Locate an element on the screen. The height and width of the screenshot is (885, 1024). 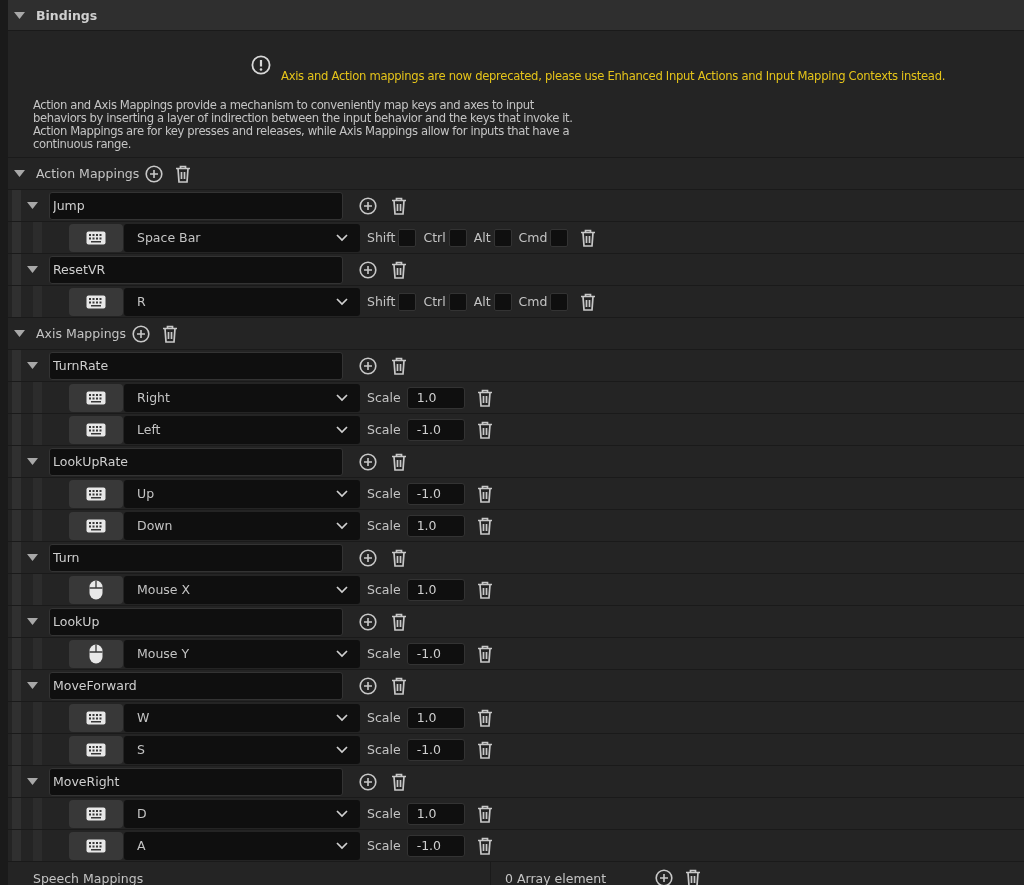
mapping-name-field: ResetVR is located at coordinates (196, 269).